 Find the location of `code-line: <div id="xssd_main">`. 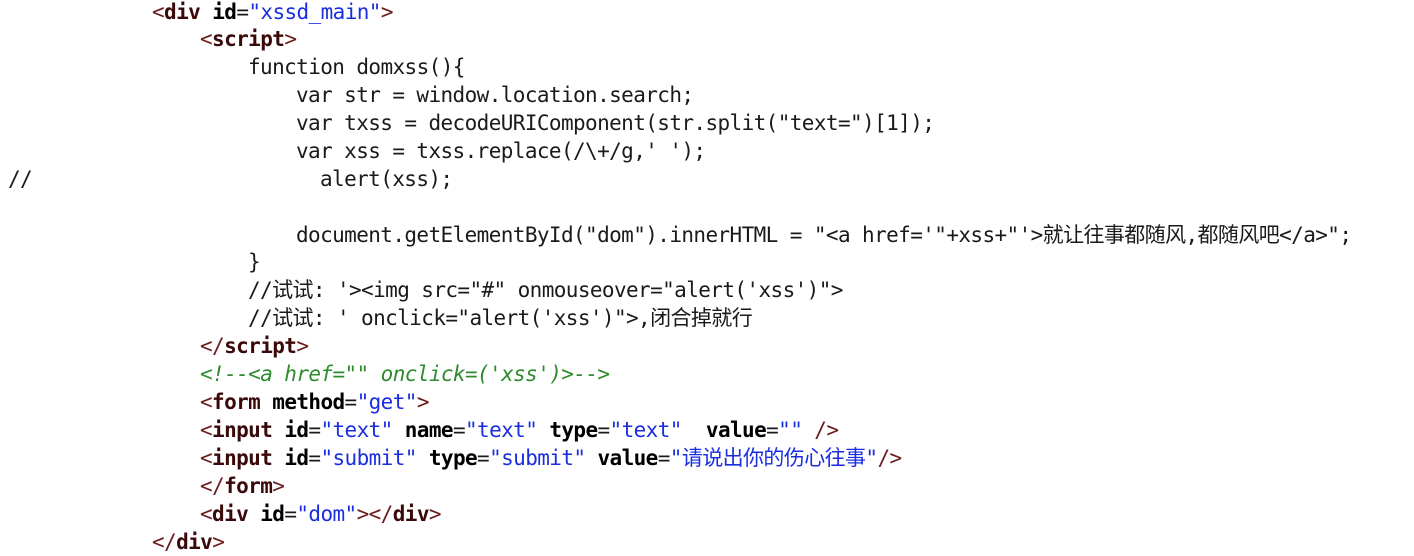

code-line: <div id="xssd_main"> is located at coordinates (273, 13).